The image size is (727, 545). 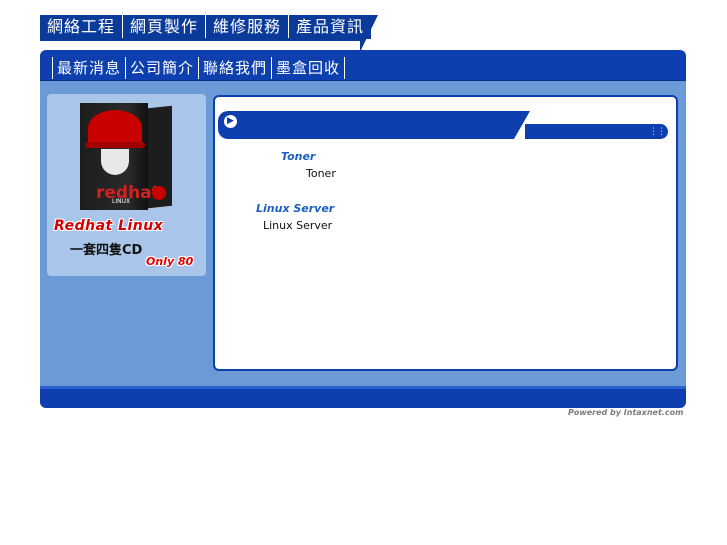 I want to click on top-nav: 網絡工程 網頁製作 維修服務 產品資訊, so click(x=206, y=27).